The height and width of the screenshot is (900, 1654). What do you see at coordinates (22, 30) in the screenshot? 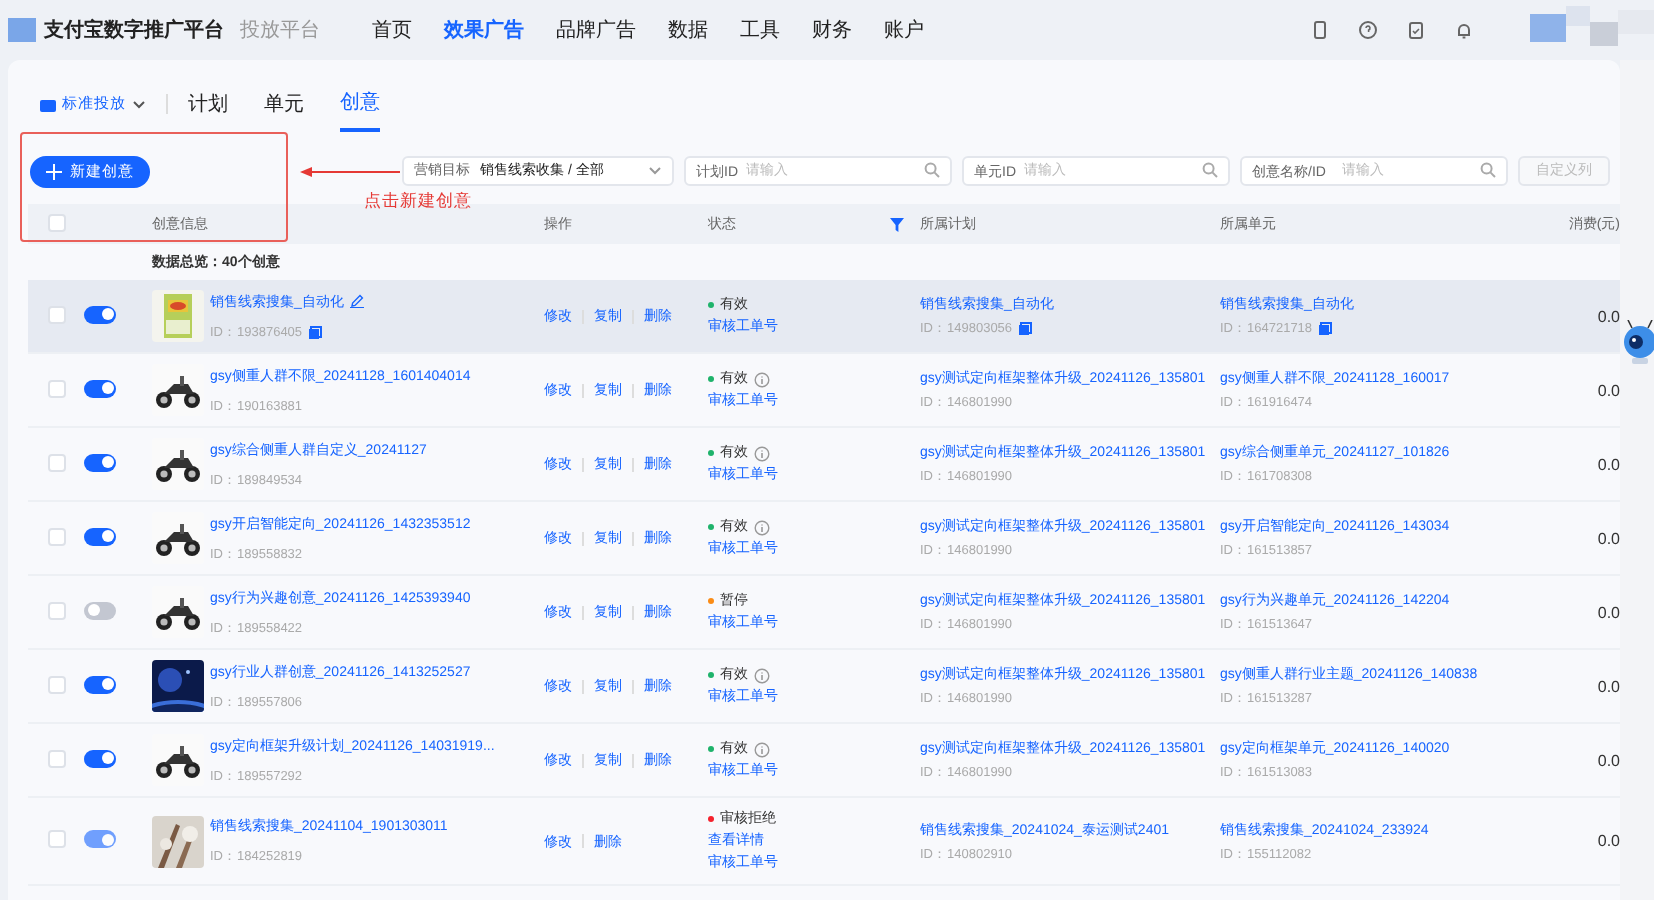
I see `logo-icon` at bounding box center [22, 30].